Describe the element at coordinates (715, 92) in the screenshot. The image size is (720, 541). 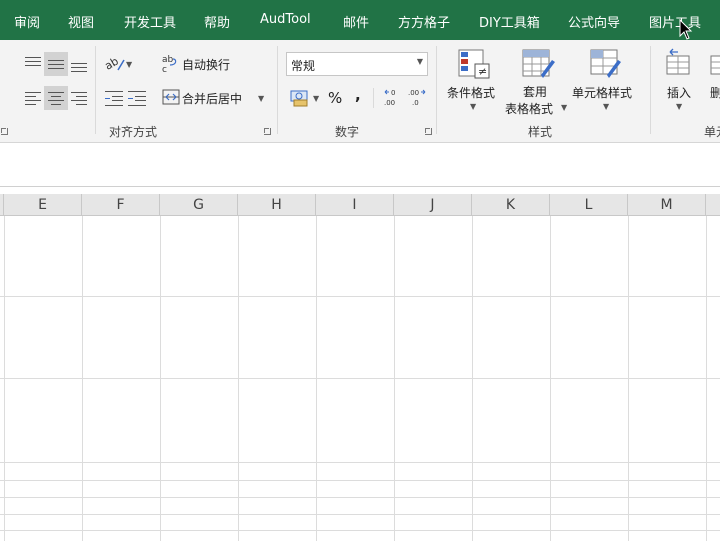
I see `delete-cells-button: 删` at that location.